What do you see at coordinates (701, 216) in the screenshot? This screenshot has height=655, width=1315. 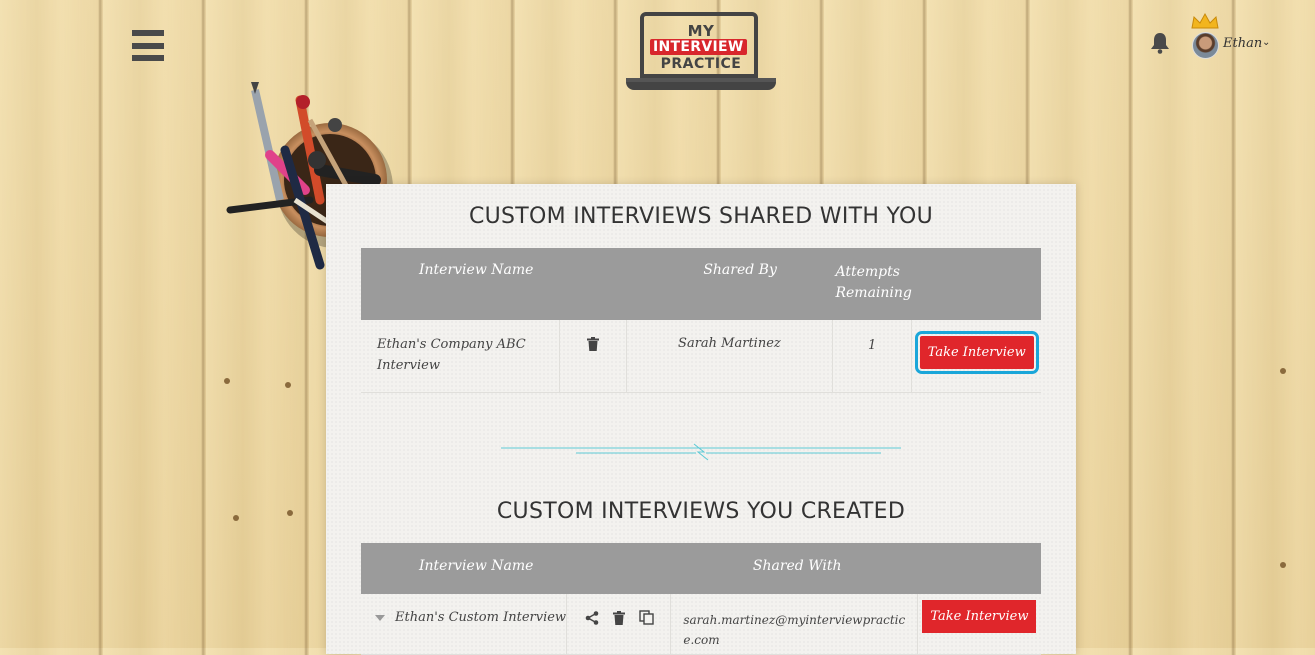 I see `shared-section-title: CUSTOM INTERVIEWS SHARED WITH YOU` at bounding box center [701, 216].